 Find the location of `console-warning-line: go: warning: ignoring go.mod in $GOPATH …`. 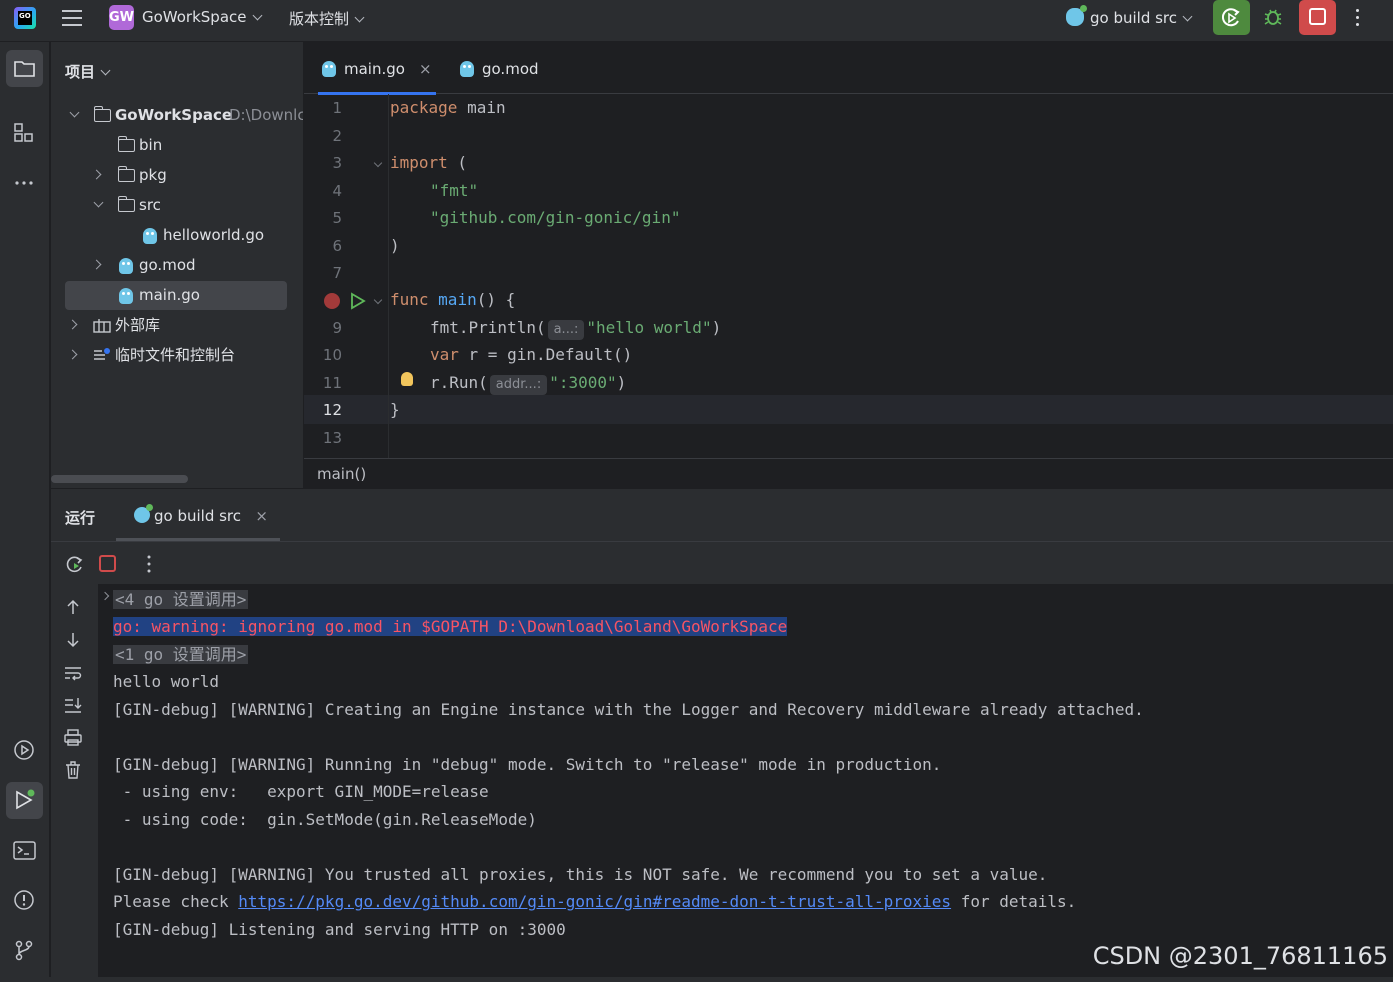

console-warning-line: go: warning: ignoring go.mod in $GOPATH … is located at coordinates (450, 626).